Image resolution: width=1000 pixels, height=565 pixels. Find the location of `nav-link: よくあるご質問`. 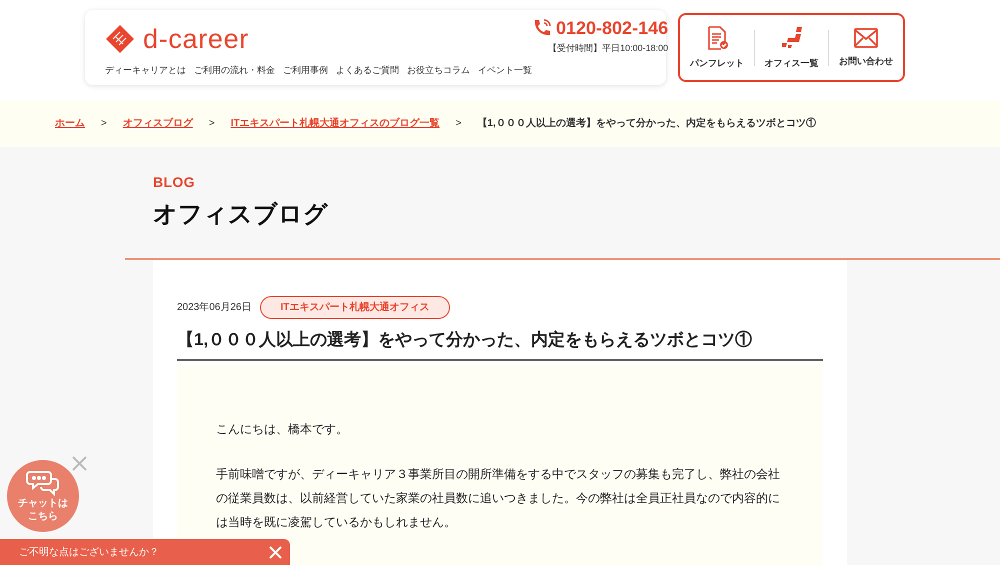

nav-link: よくあるご質問 is located at coordinates (367, 71).